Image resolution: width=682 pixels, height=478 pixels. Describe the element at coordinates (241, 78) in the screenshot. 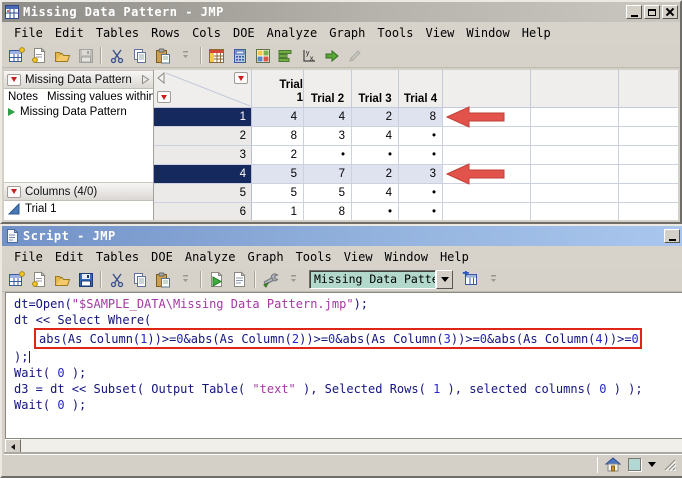

I see `columns-menu-button` at that location.